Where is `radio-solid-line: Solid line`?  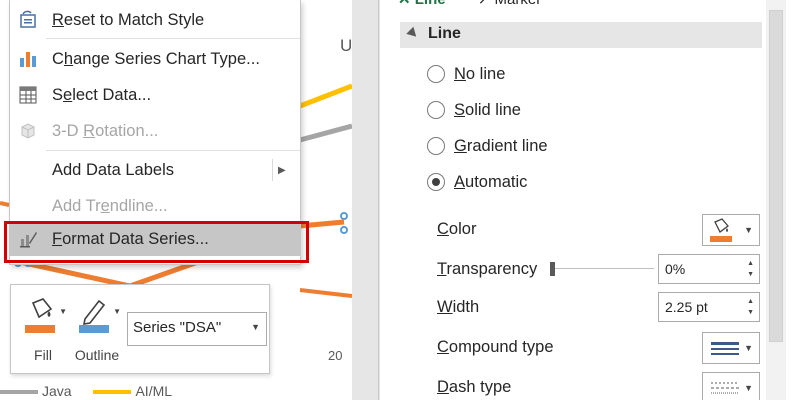 radio-solid-line: Solid line is located at coordinates (474, 110).